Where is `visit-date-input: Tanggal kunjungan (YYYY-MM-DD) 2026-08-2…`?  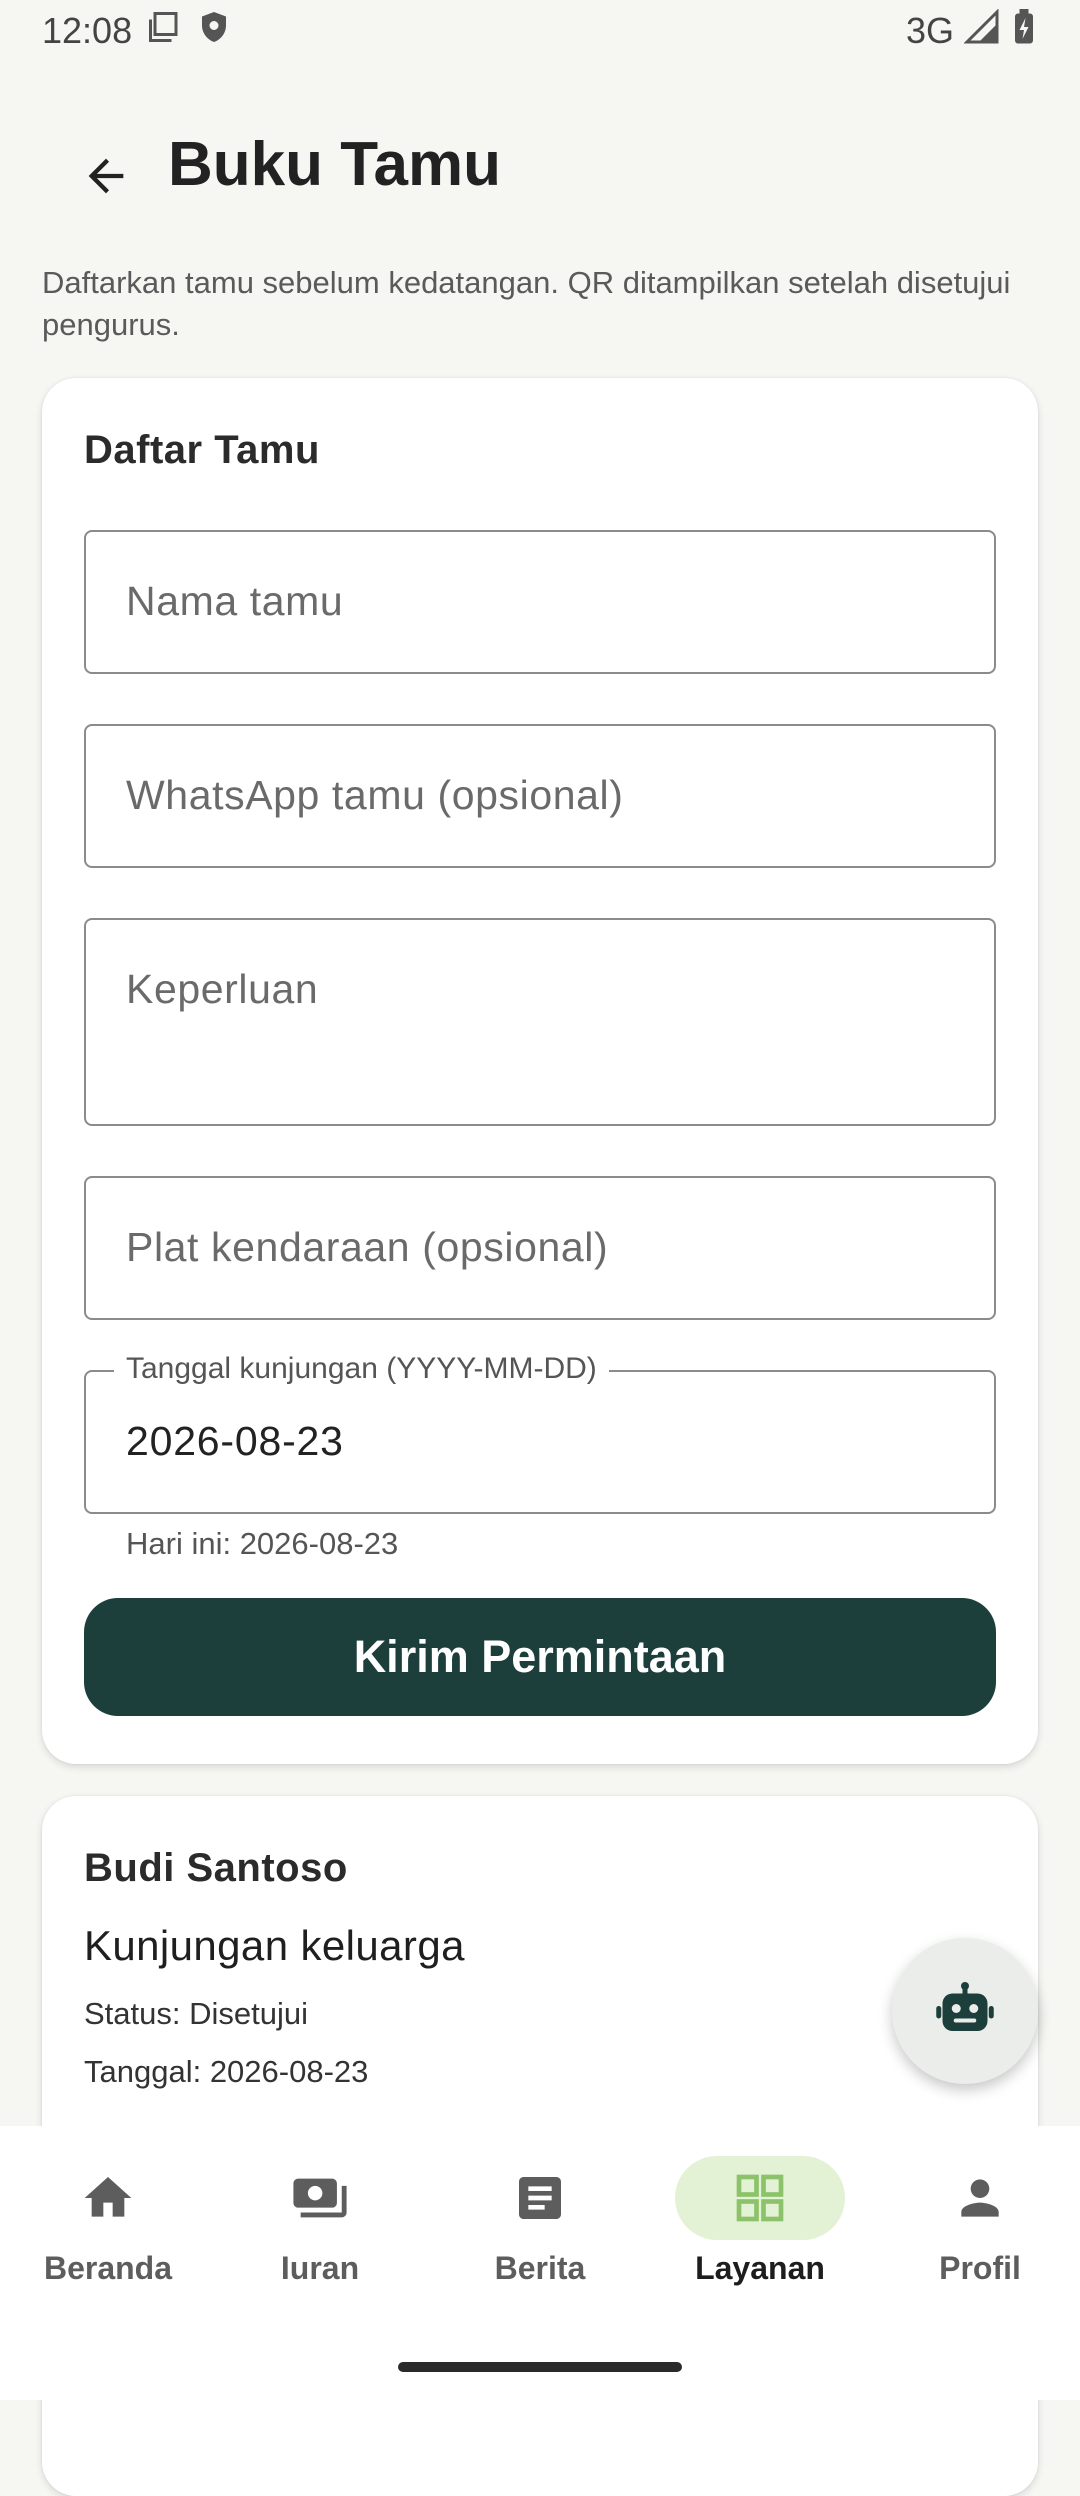
visit-date-input: Tanggal kunjungan (YYYY-MM-DD) 2026-08-2… is located at coordinates (540, 1433).